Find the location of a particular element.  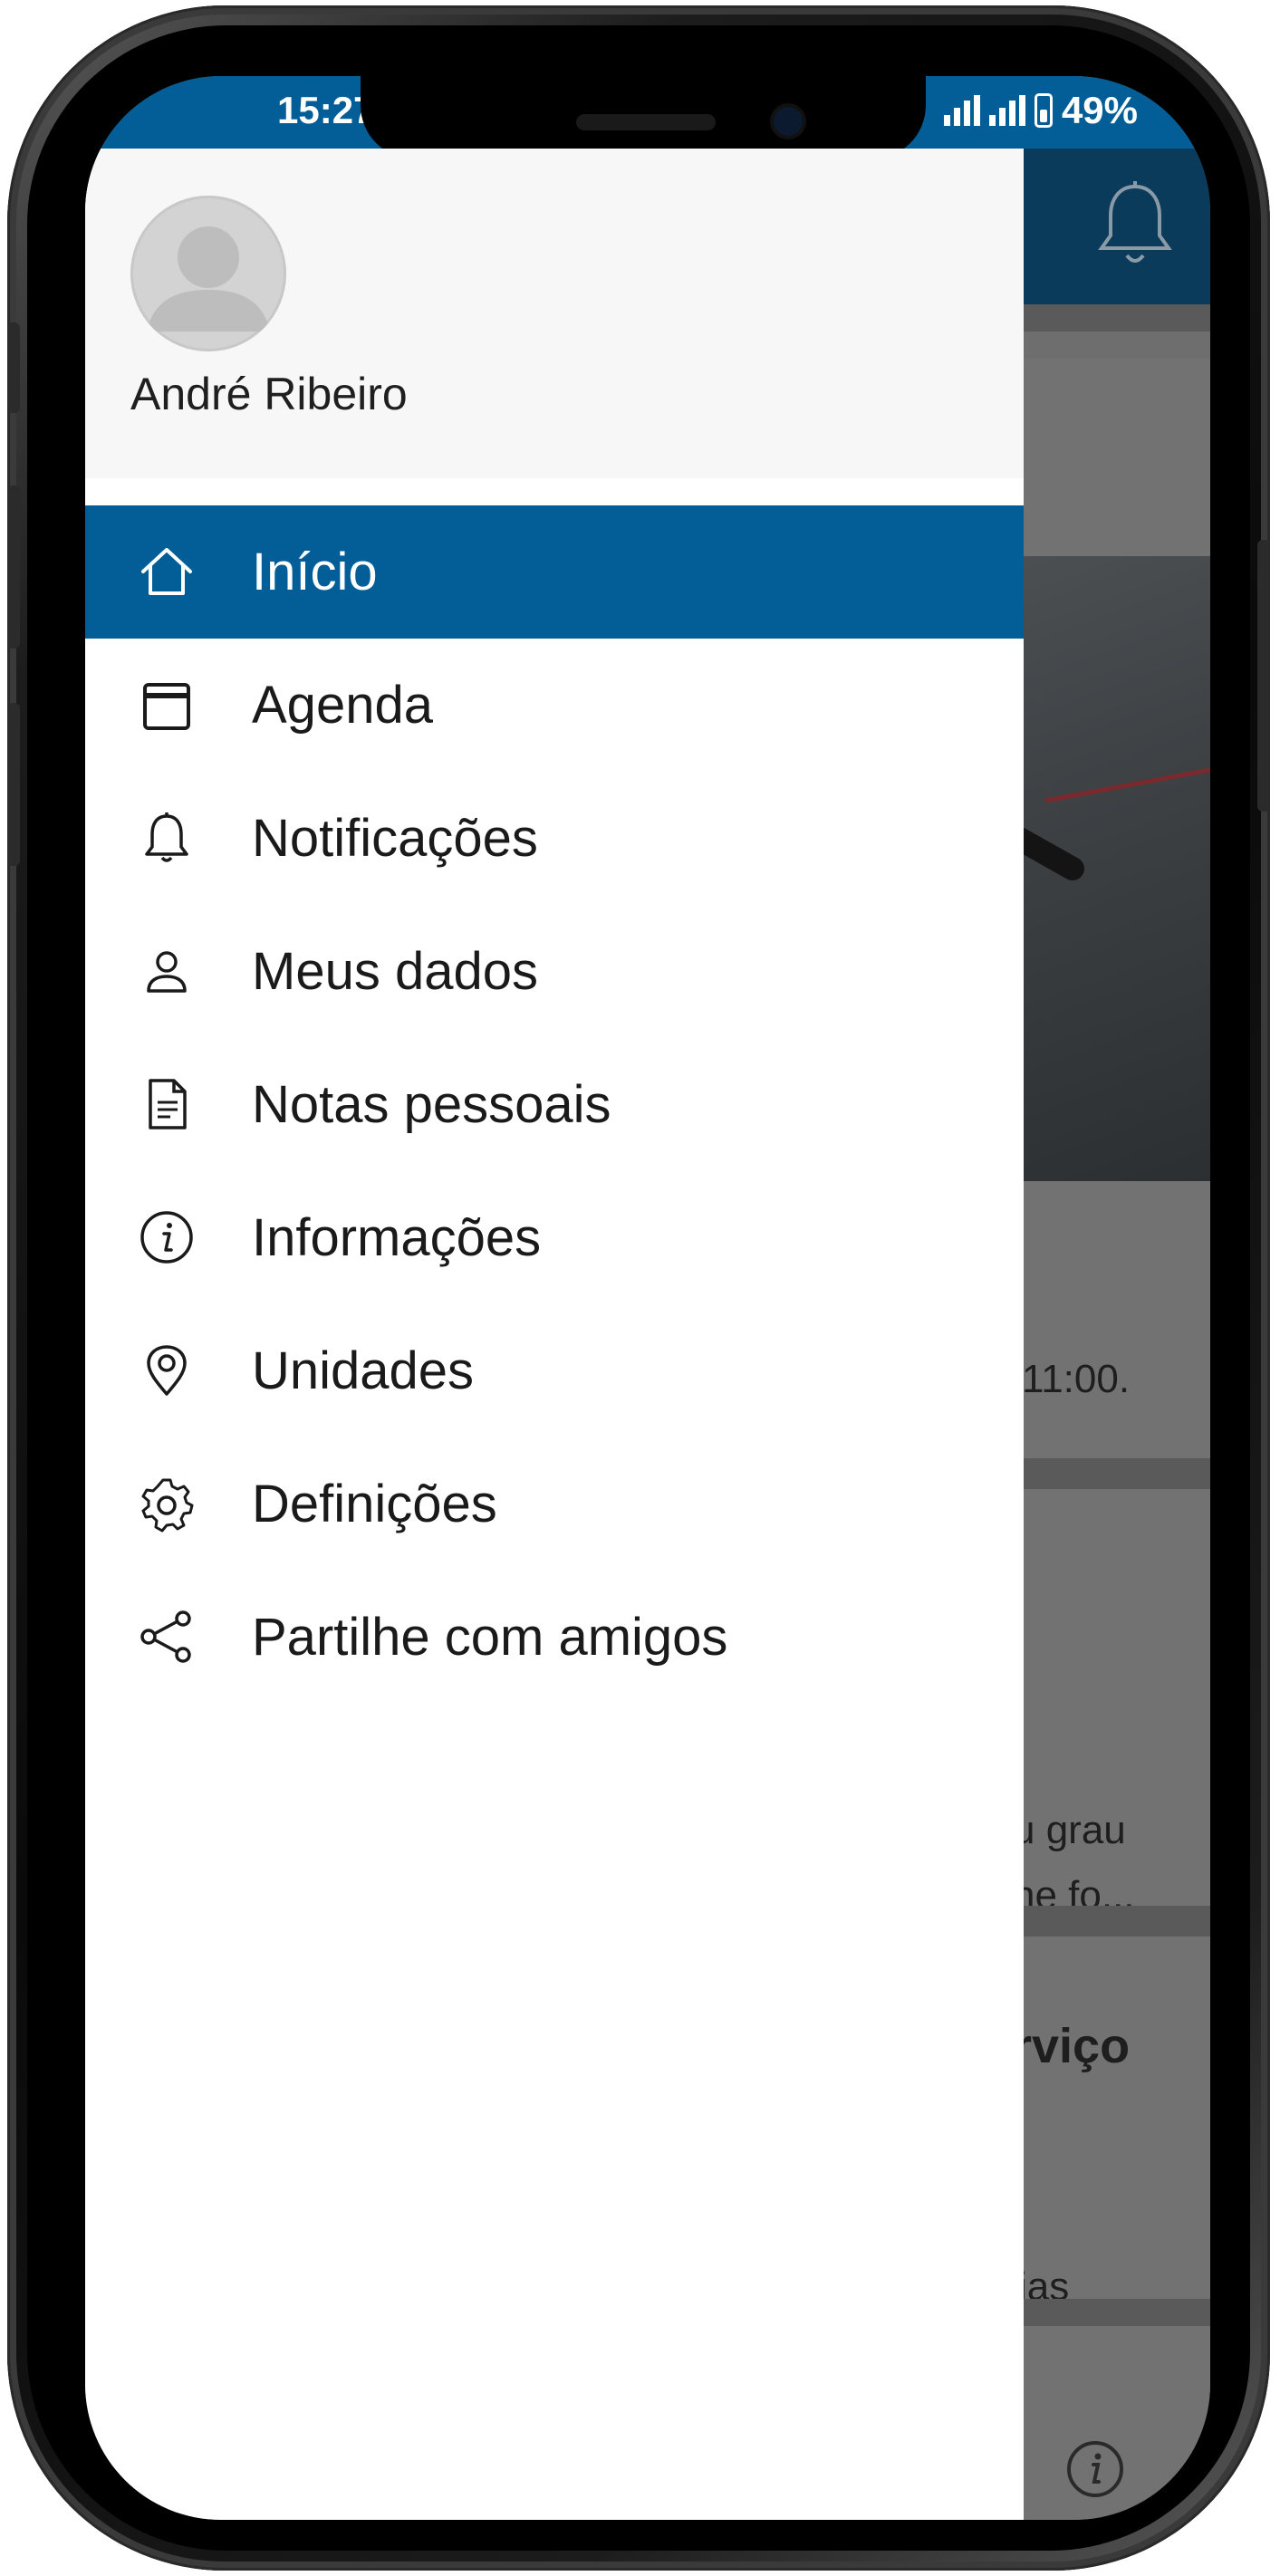

battery-percent: 49% is located at coordinates (1099, 110).